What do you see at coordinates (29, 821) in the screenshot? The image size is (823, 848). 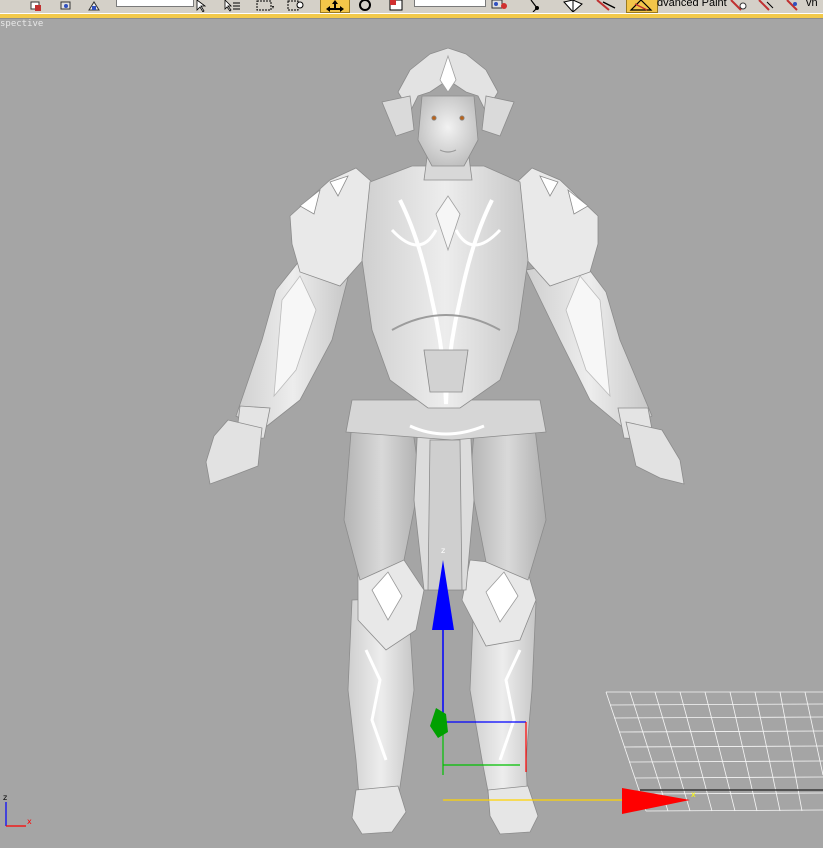 I see `axis-x-label: x` at bounding box center [29, 821].